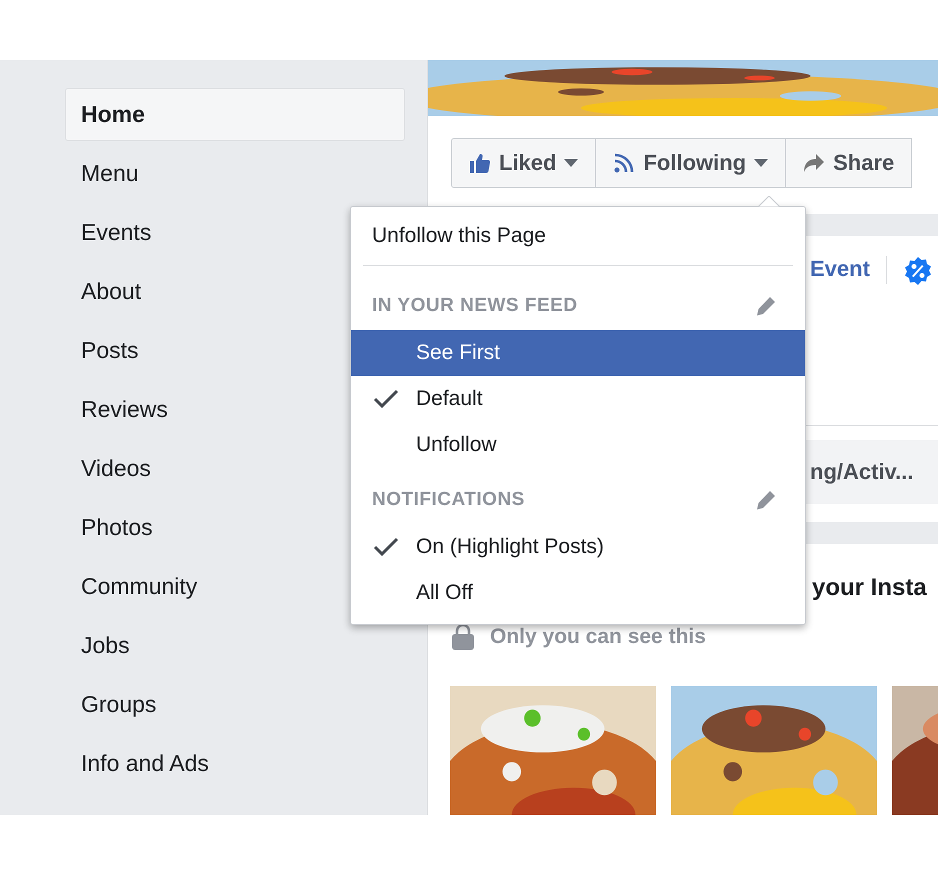  What do you see at coordinates (235, 114) in the screenshot?
I see `sidebar-item: Home` at bounding box center [235, 114].